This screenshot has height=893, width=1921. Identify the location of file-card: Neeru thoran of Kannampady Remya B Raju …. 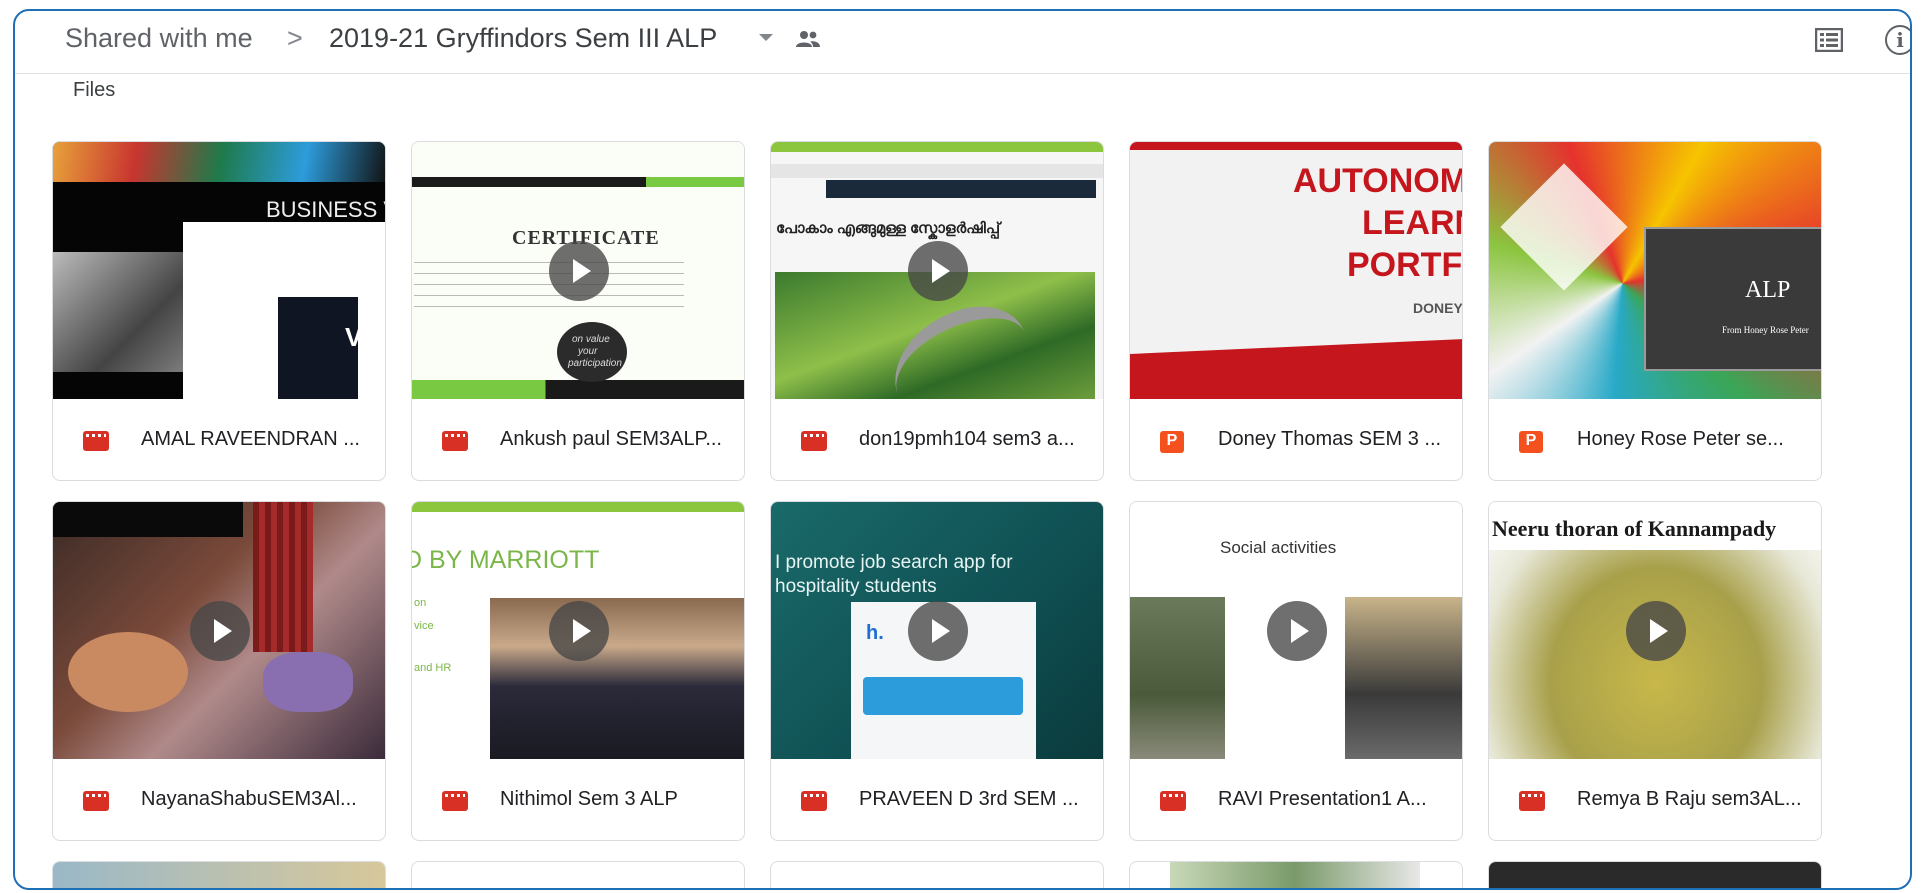
(1655, 671).